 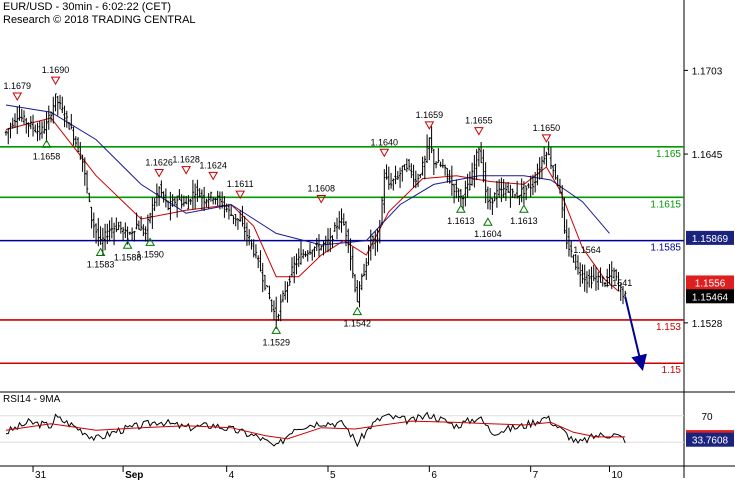 What do you see at coordinates (524, 221) in the screenshot?
I see `swing-label: 1.1613` at bounding box center [524, 221].